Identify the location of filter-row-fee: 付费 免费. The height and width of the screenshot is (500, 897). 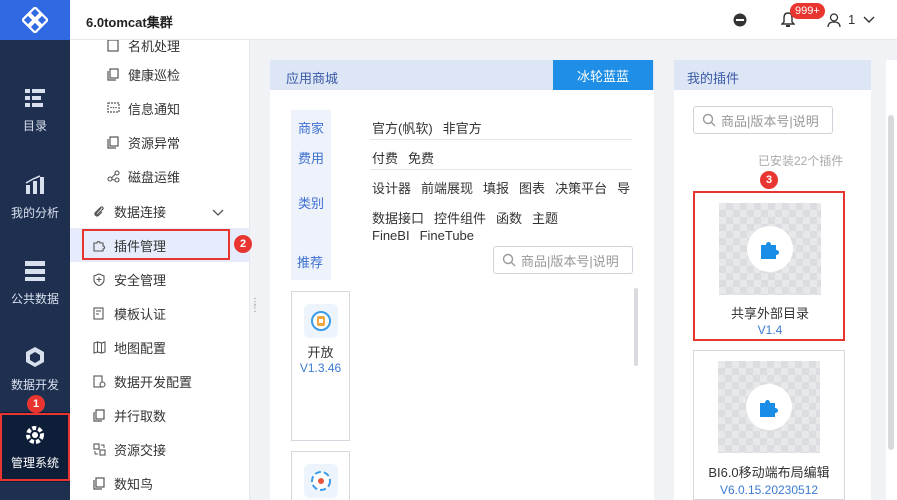
(408, 157).